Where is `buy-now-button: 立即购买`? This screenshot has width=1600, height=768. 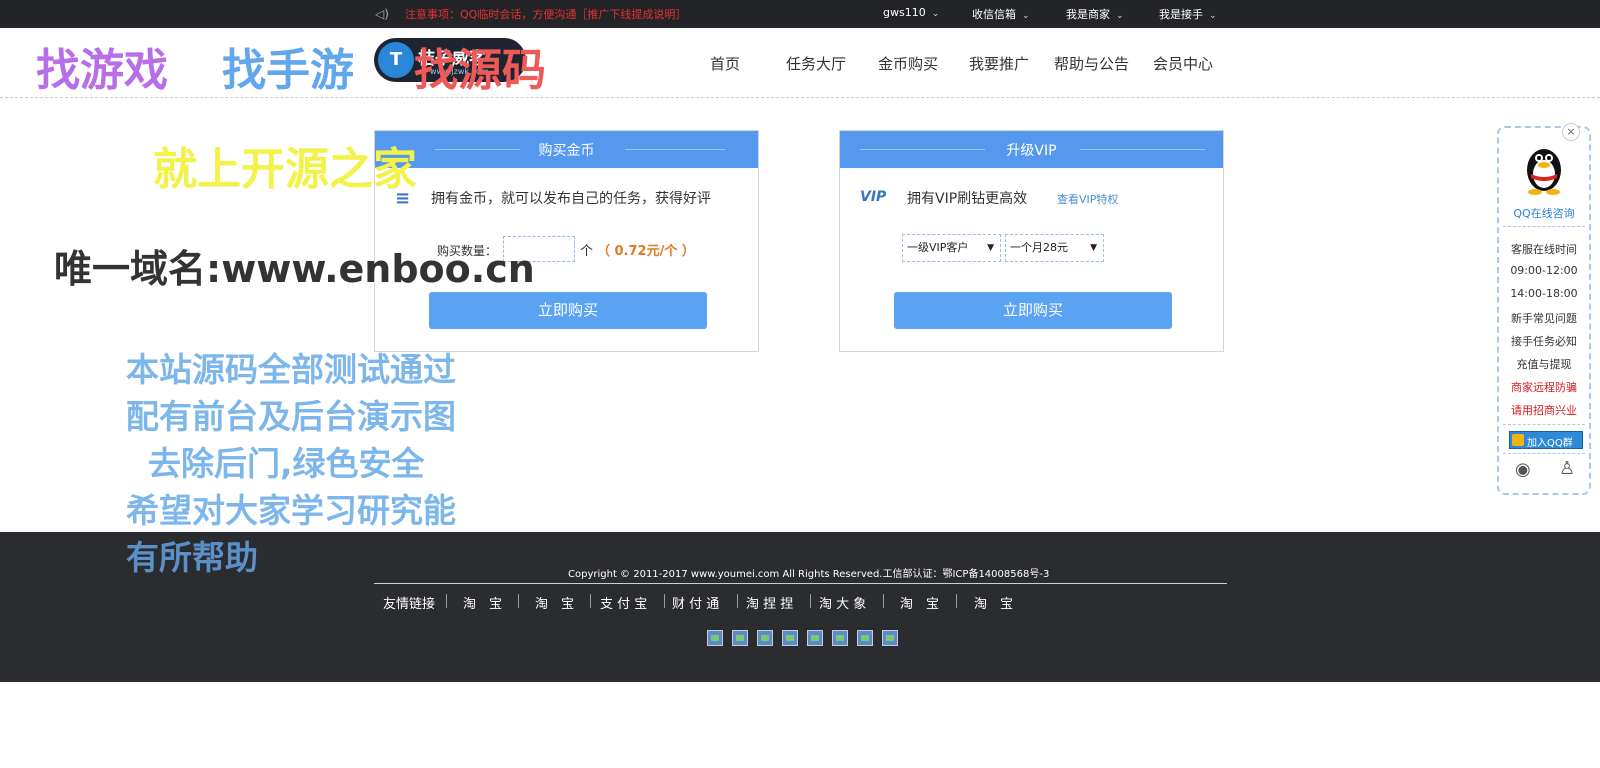
buy-now-button: 立即购买 is located at coordinates (568, 310).